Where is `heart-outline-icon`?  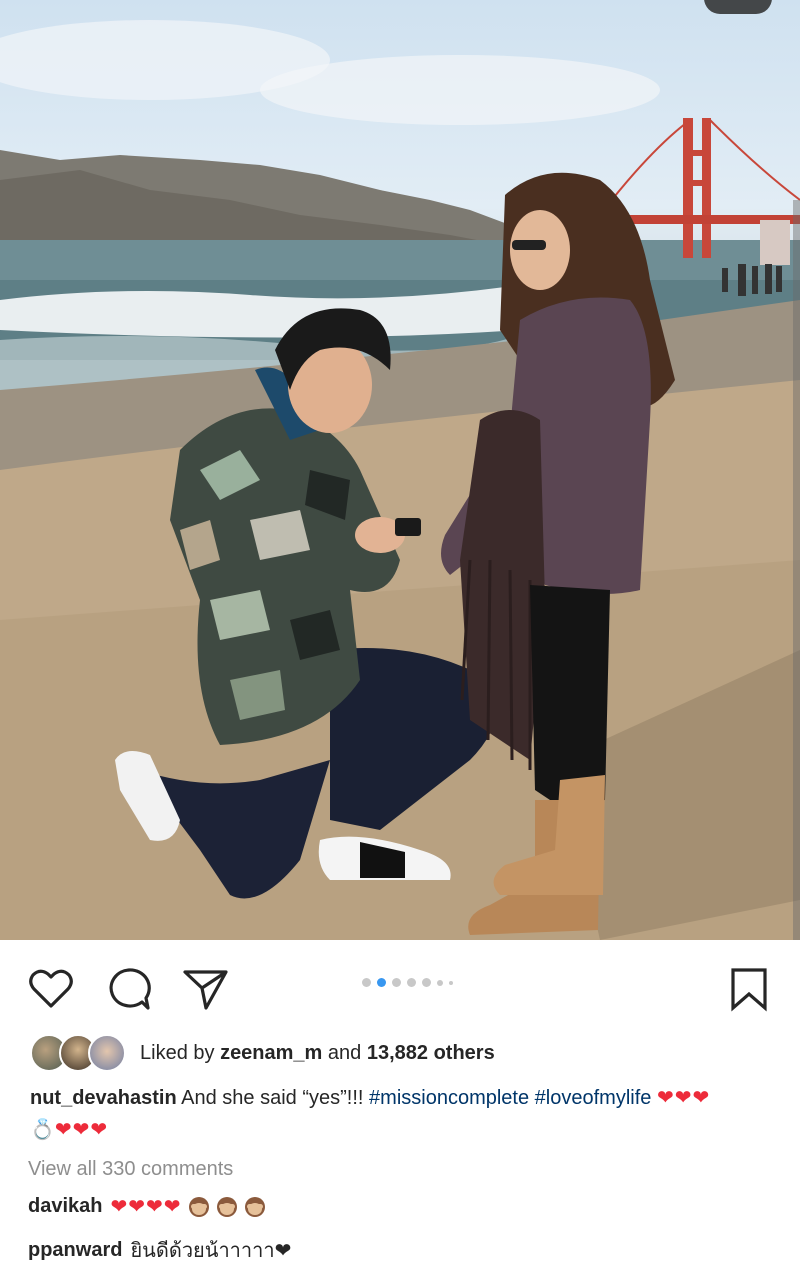 heart-outline-icon is located at coordinates (51, 989).